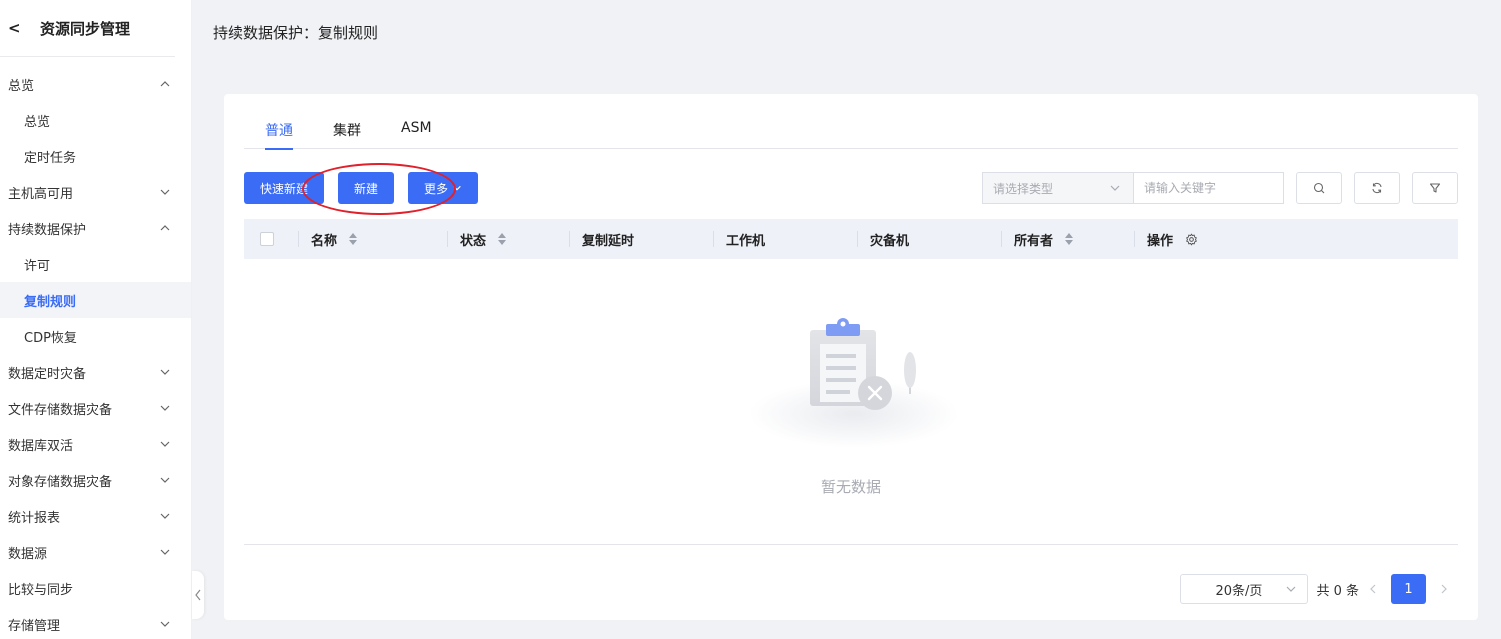  What do you see at coordinates (95, 444) in the screenshot?
I see `sidebar-group-db-active: 数据库双活` at bounding box center [95, 444].